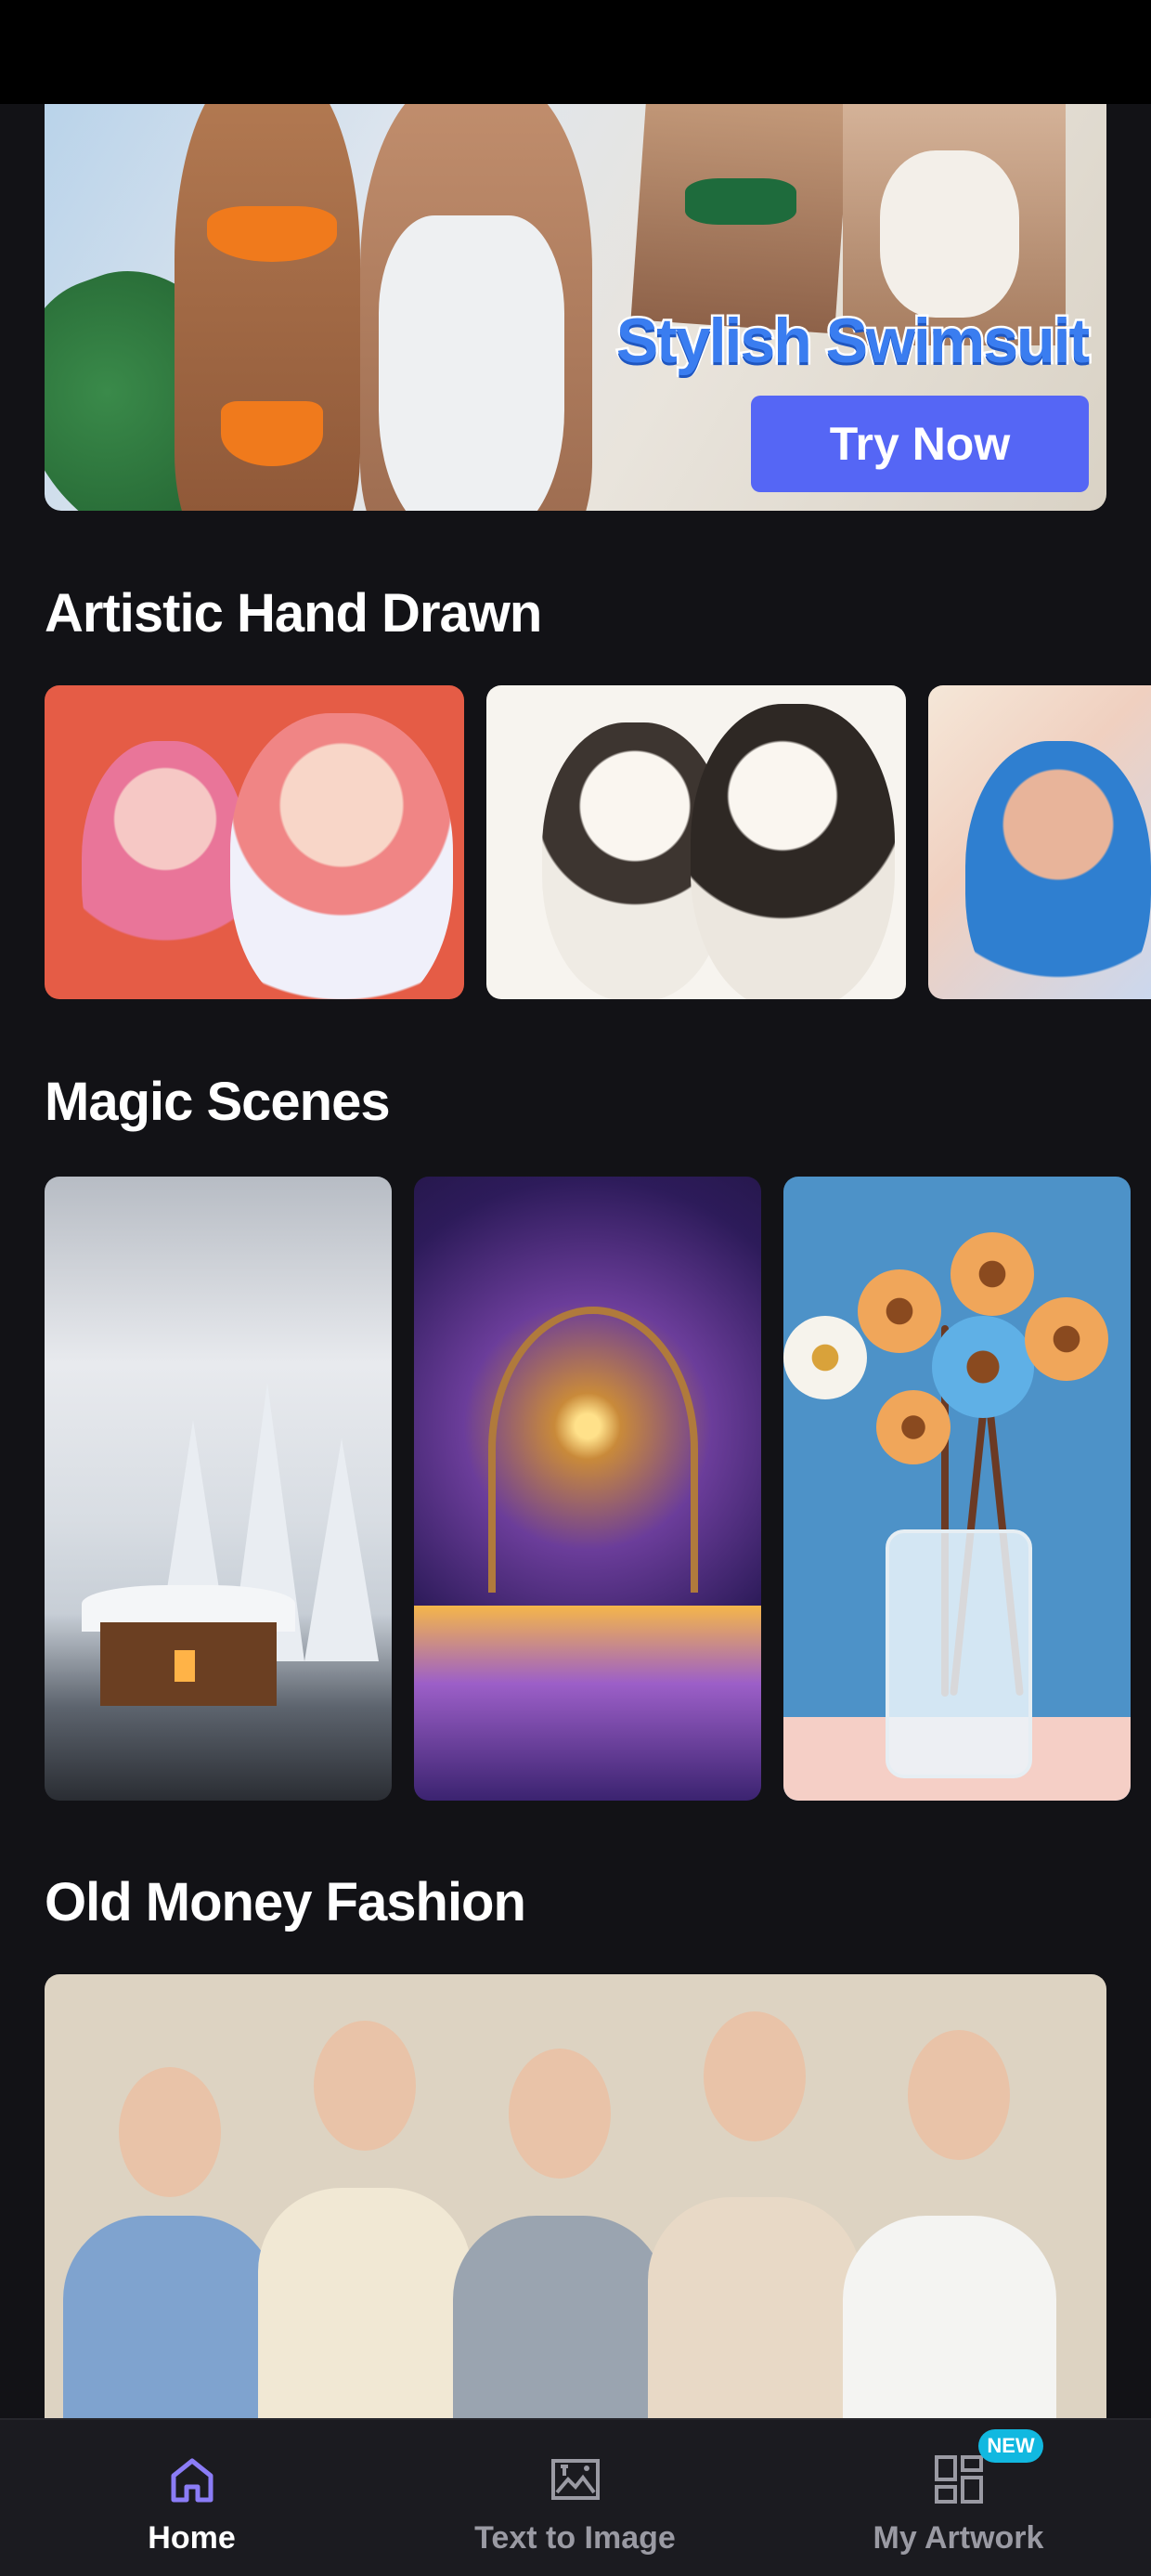  What do you see at coordinates (920, 444) in the screenshot?
I see `try-now-button: Try Now` at bounding box center [920, 444].